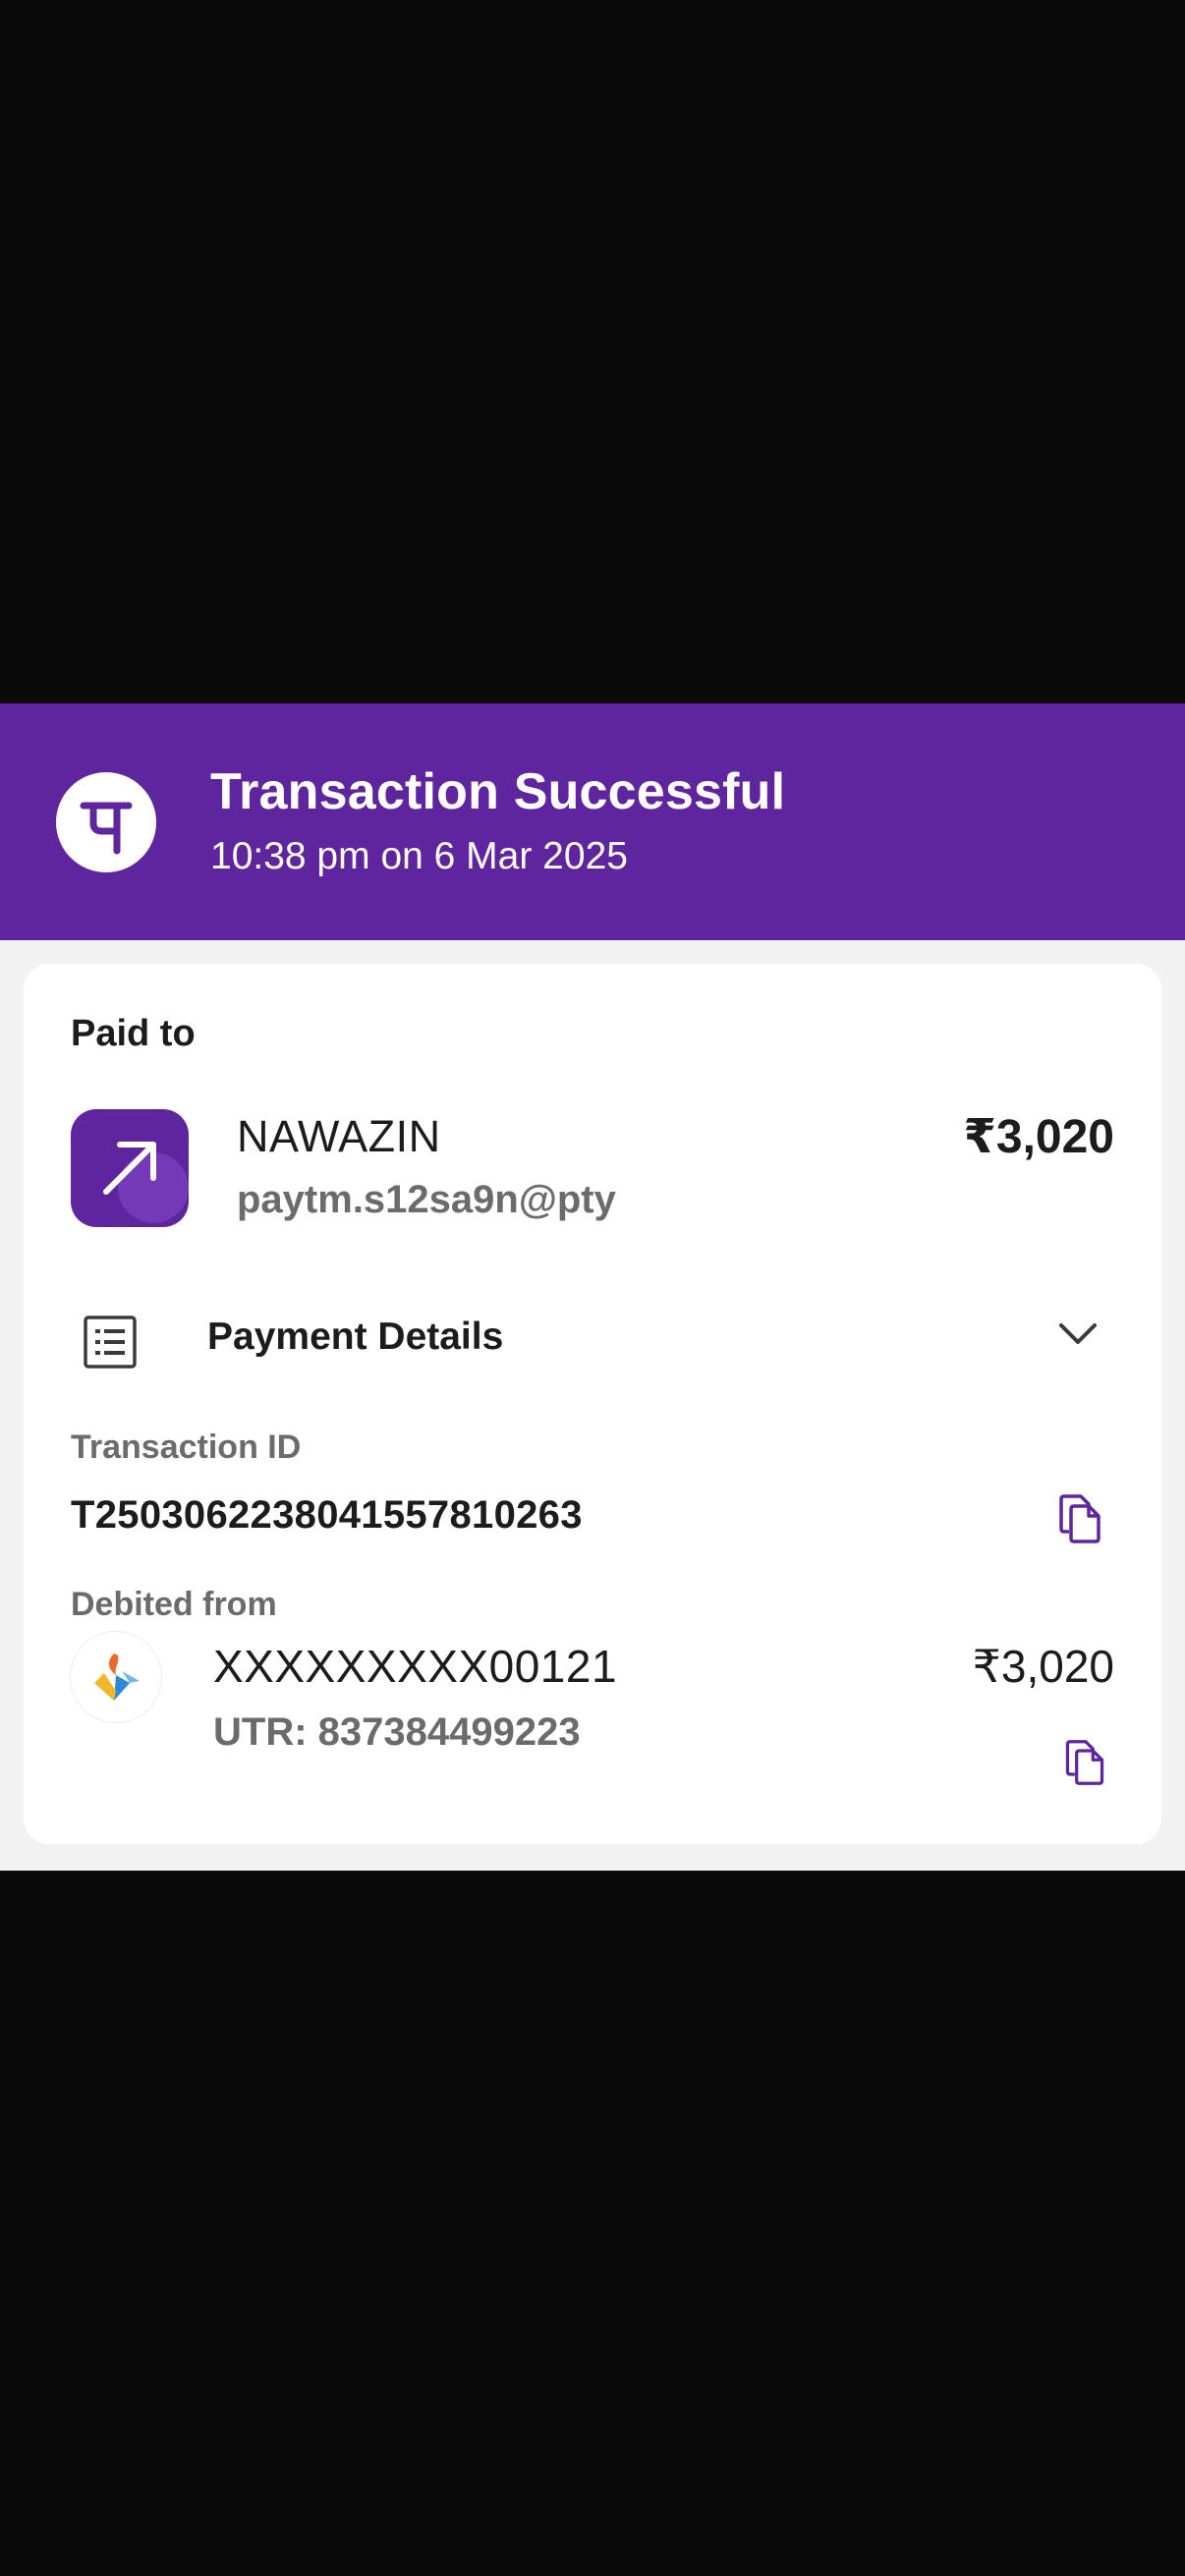 The image size is (1185, 2576). What do you see at coordinates (327, 1515) in the screenshot?
I see `transaction-id-value: T2503062238041557810263` at bounding box center [327, 1515].